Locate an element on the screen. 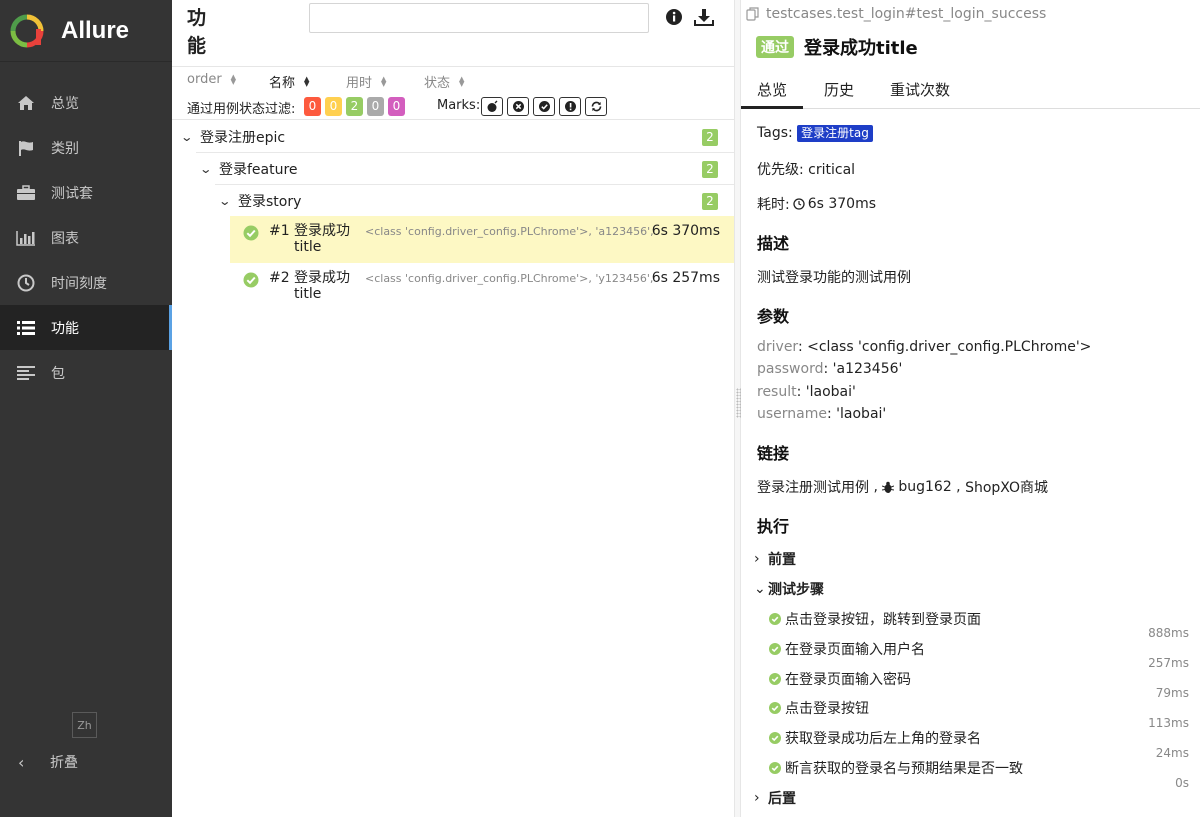 The width and height of the screenshot is (1200, 817). step-duration: 888ms is located at coordinates (1168, 633).